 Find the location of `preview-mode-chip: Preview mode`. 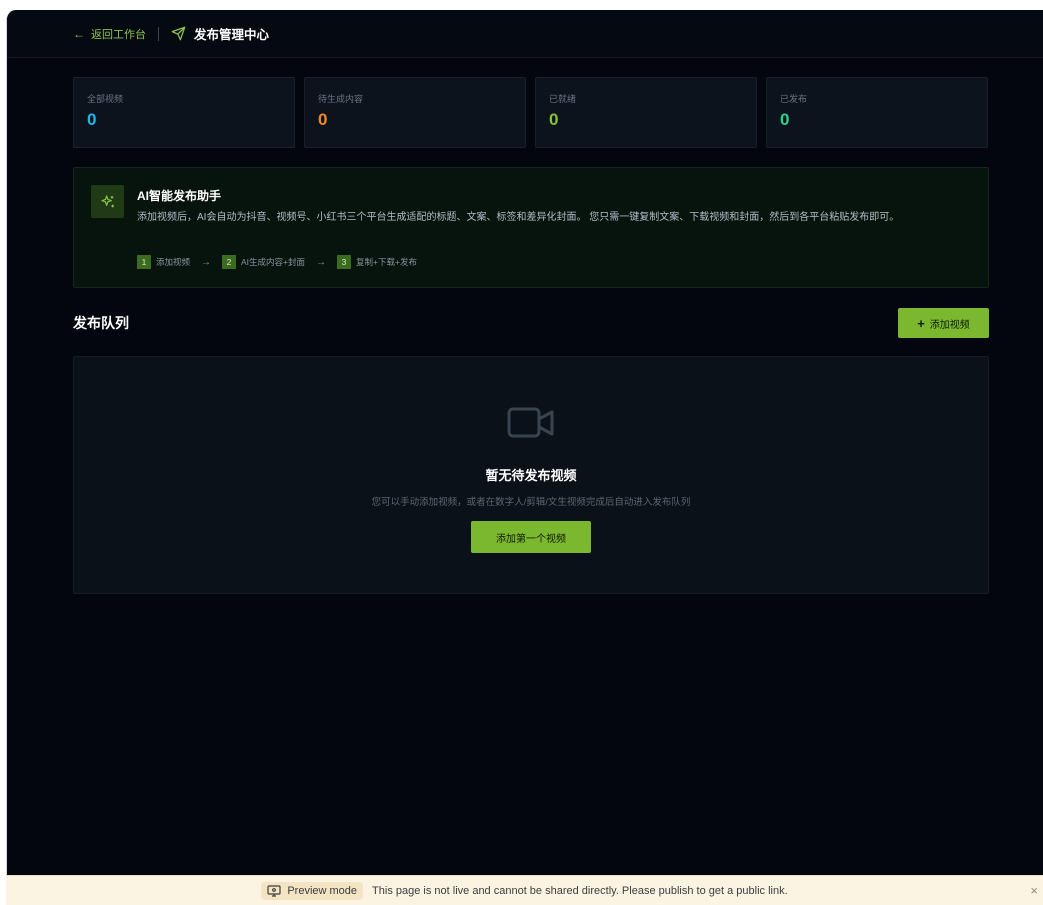

preview-mode-chip: Preview mode is located at coordinates (312, 890).